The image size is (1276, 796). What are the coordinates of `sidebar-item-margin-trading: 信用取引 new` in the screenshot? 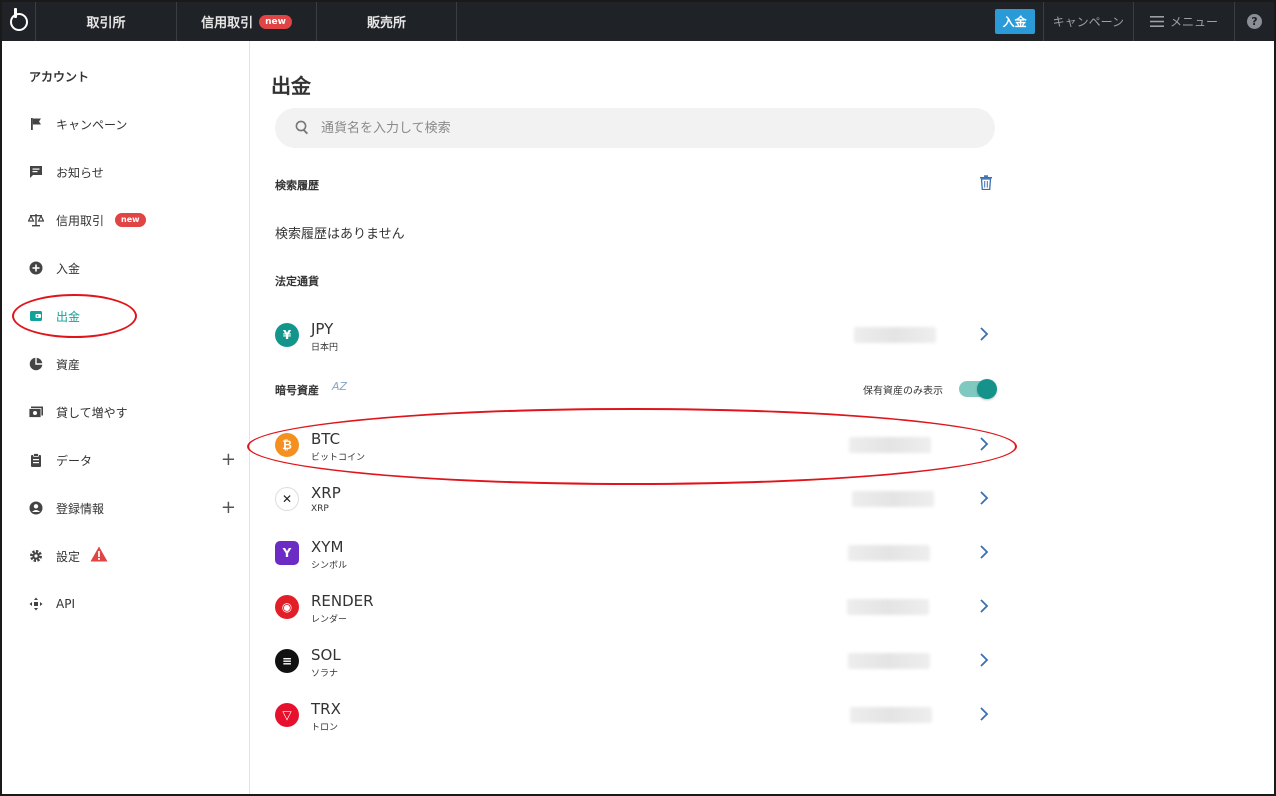 It's located at (126, 220).